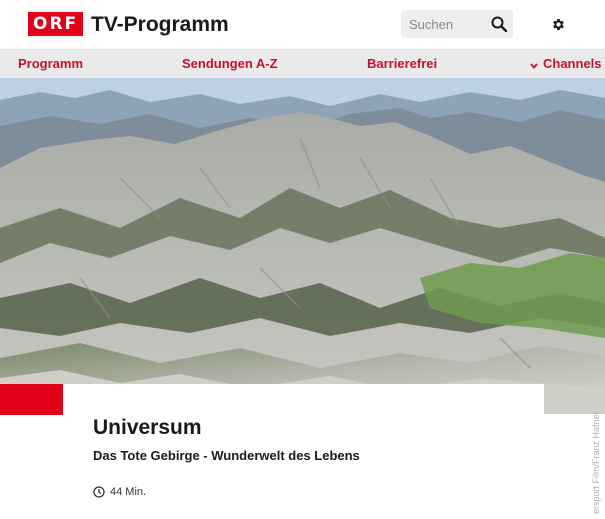  Describe the element at coordinates (572, 63) in the screenshot. I see `nav-item-channels-label: Channels` at that location.